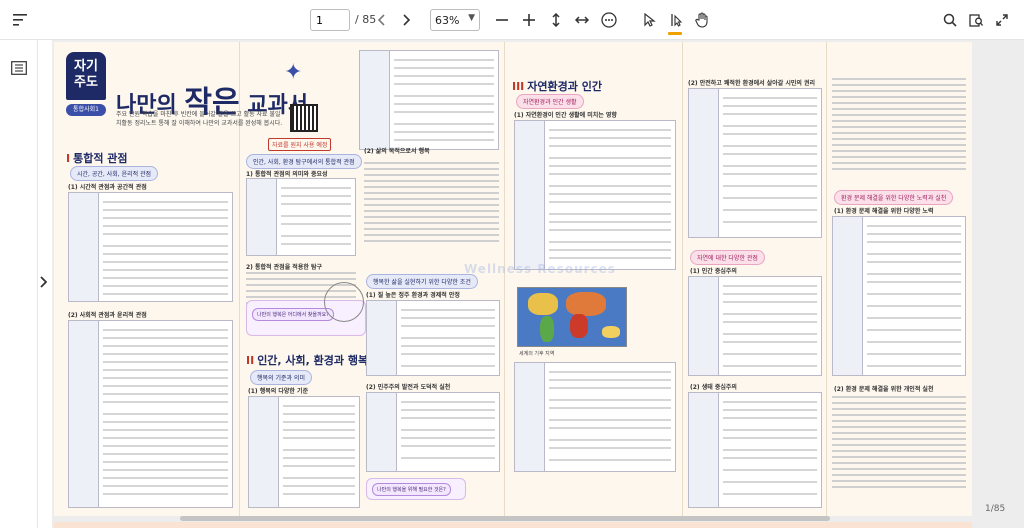 The width and height of the screenshot is (1024, 528). Describe the element at coordinates (250, 360) in the screenshot. I see `section-2-number: II` at that location.